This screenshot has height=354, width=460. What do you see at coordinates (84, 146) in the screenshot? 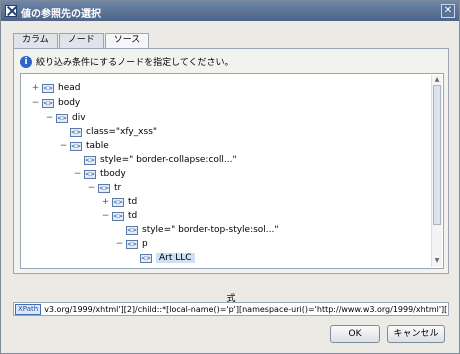
I see `tree-node-table: − <> table` at bounding box center [84, 146].